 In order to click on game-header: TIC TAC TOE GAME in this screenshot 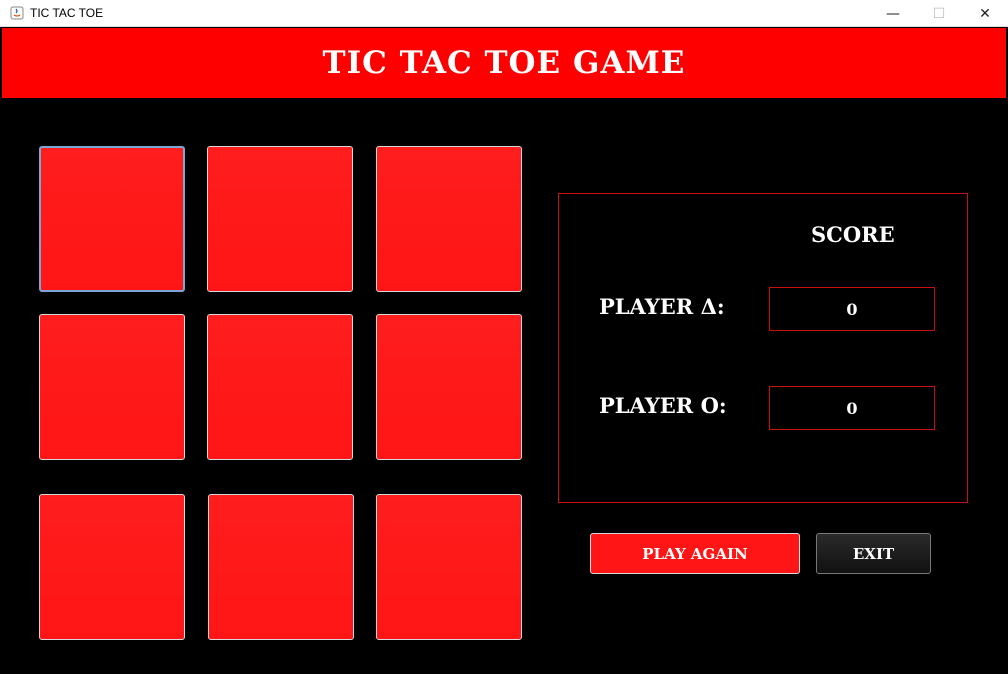, I will do `click(504, 63)`.